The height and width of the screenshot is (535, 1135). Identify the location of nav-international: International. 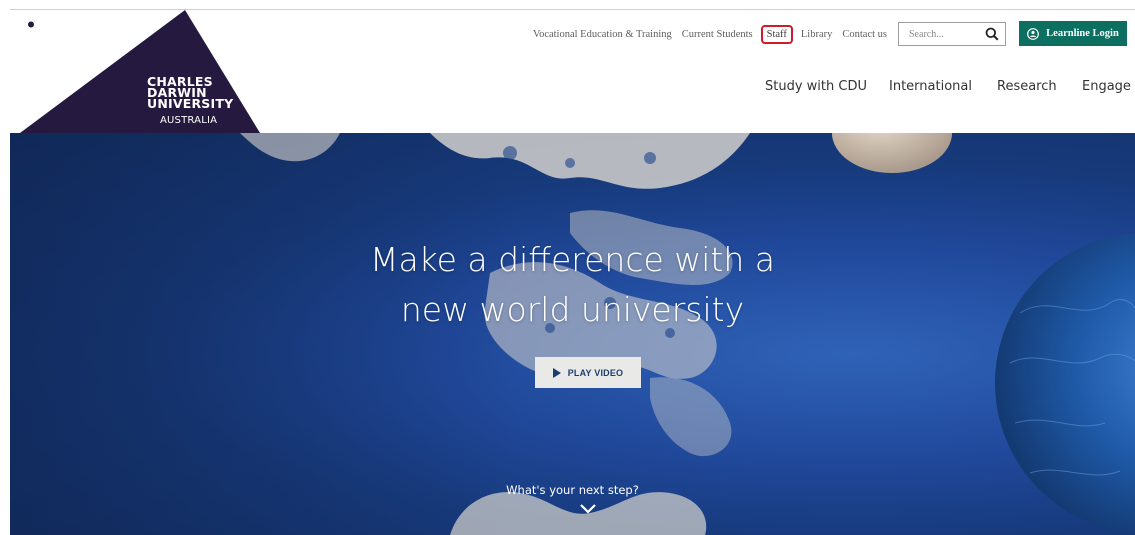
(930, 86).